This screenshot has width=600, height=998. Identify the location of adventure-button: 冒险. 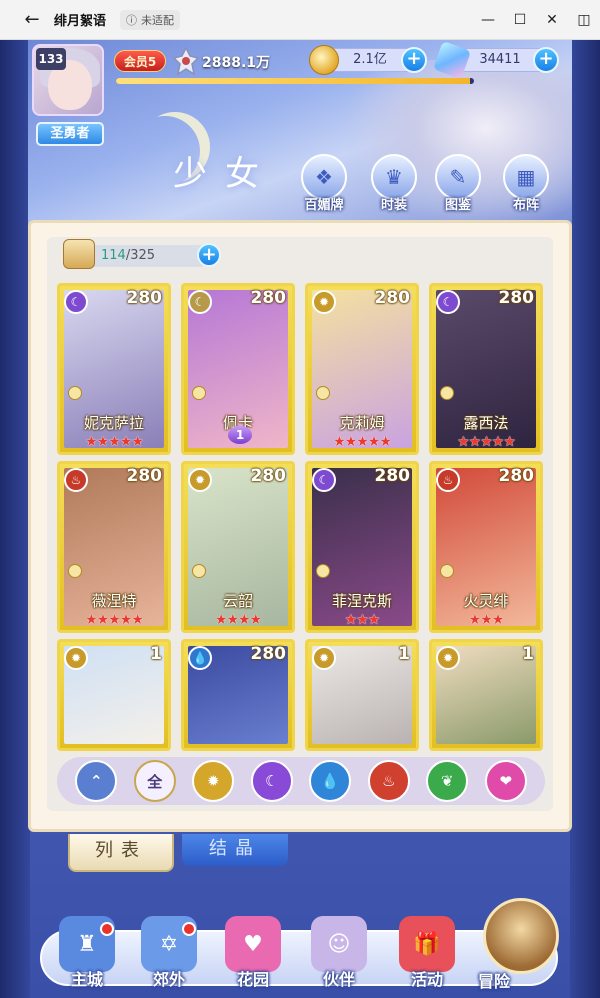
(521, 948).